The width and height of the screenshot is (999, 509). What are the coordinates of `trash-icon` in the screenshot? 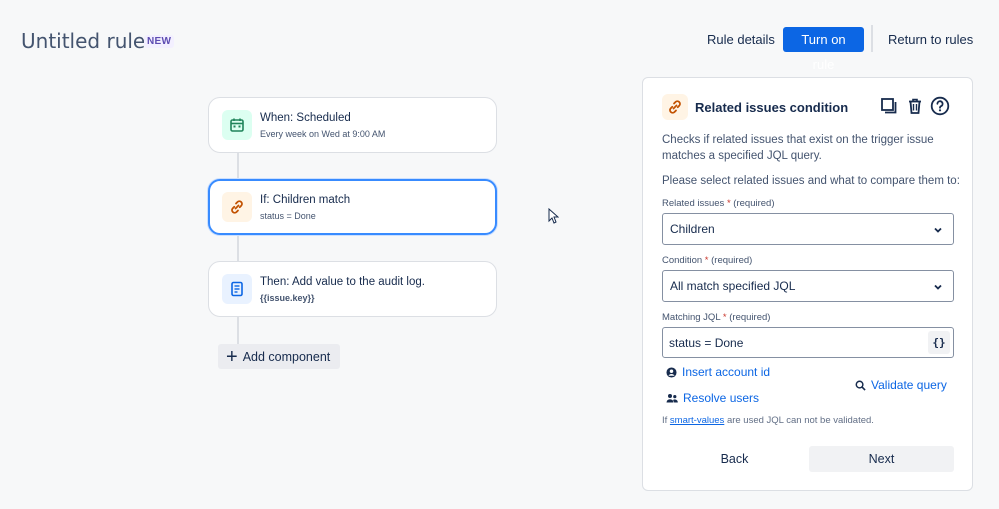 It's located at (915, 106).